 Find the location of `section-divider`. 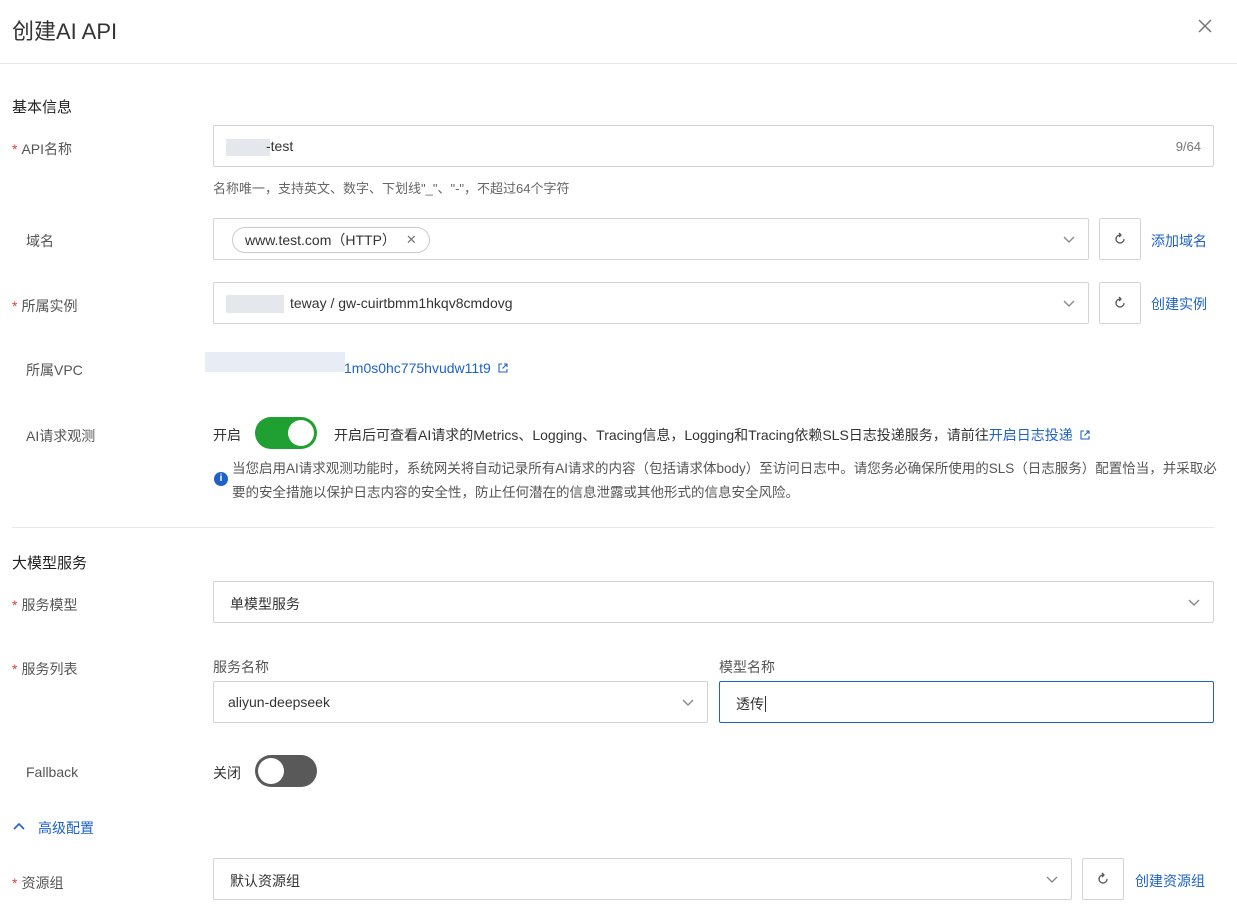

section-divider is located at coordinates (613, 527).